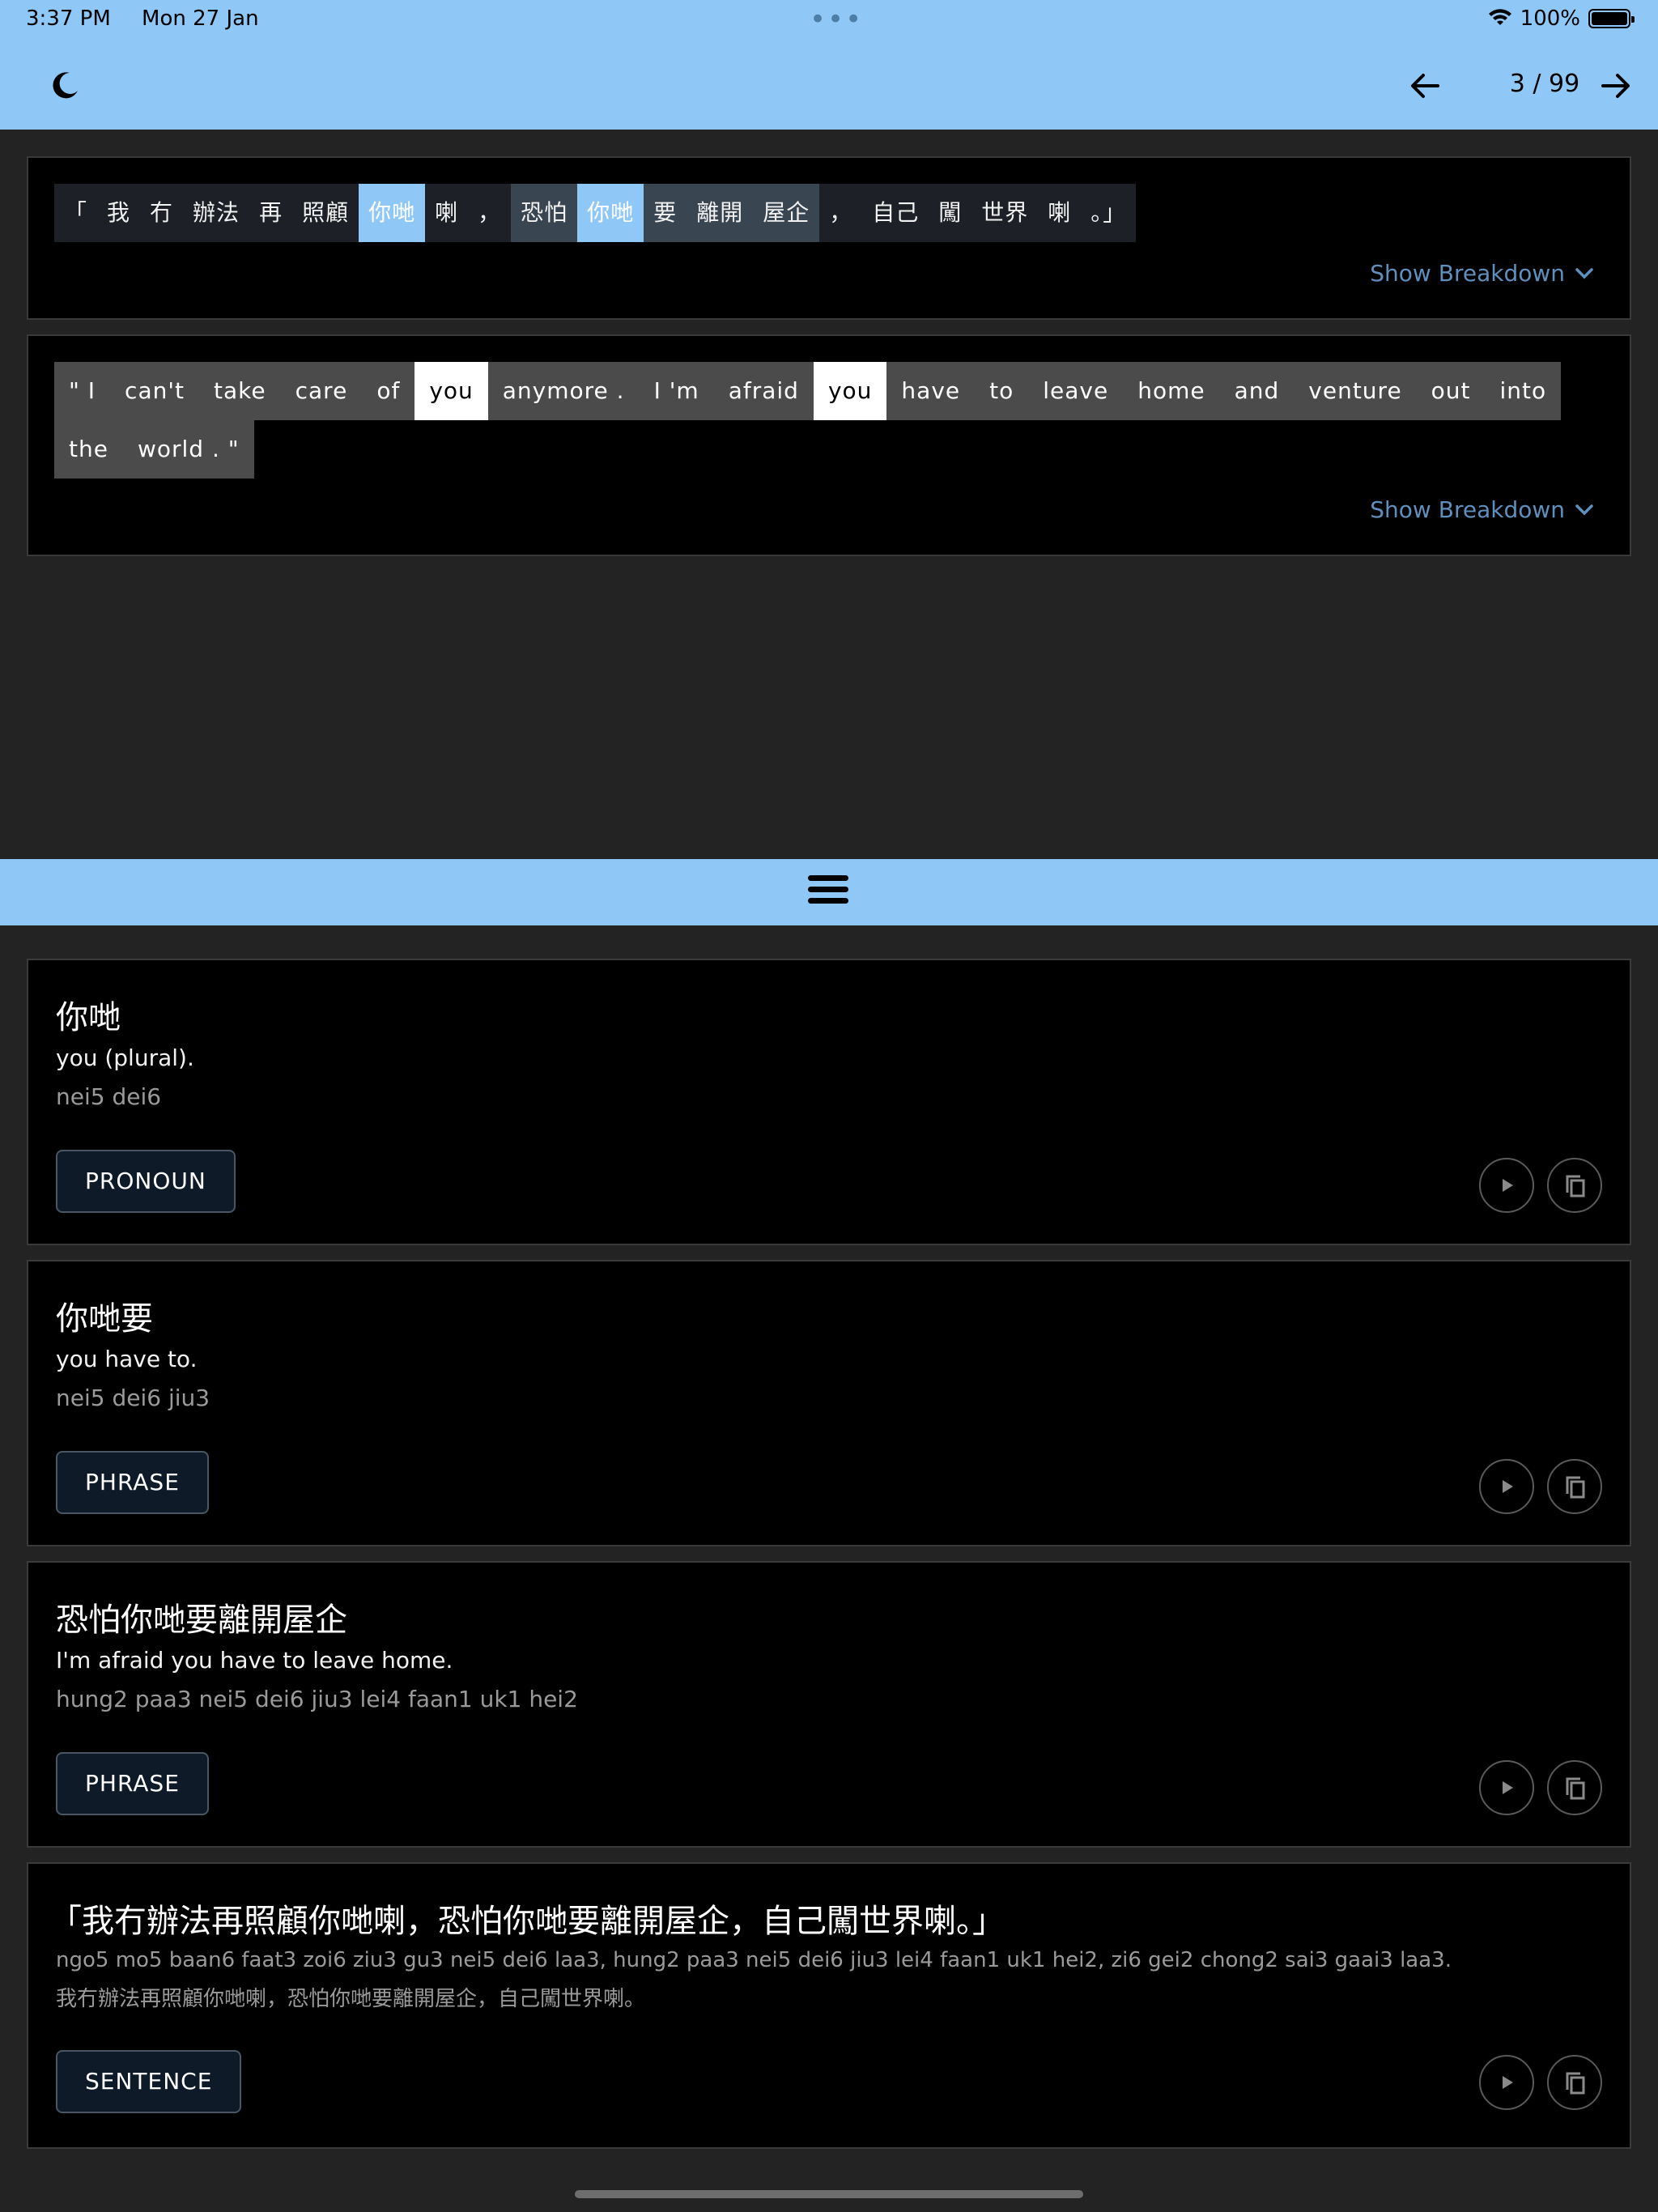  Describe the element at coordinates (351, 1999) in the screenshot. I see `entry-sentence-text: 我冇辦法再照顧你哋喇，恐怕你哋要離開屋企，自己闖世界喇。` at that location.